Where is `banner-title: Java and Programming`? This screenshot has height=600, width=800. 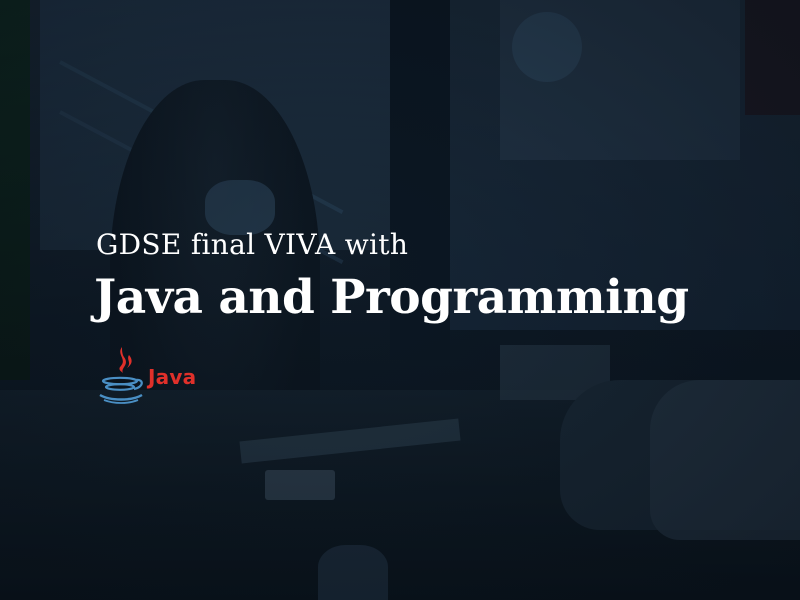 banner-title: Java and Programming is located at coordinates (391, 297).